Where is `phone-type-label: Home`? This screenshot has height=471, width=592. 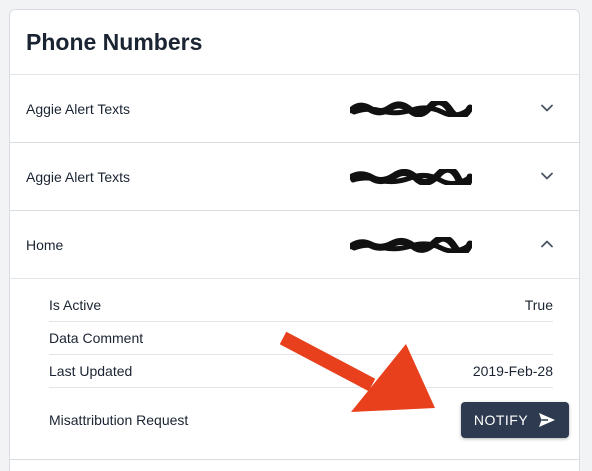 phone-type-label: Home is located at coordinates (45, 244).